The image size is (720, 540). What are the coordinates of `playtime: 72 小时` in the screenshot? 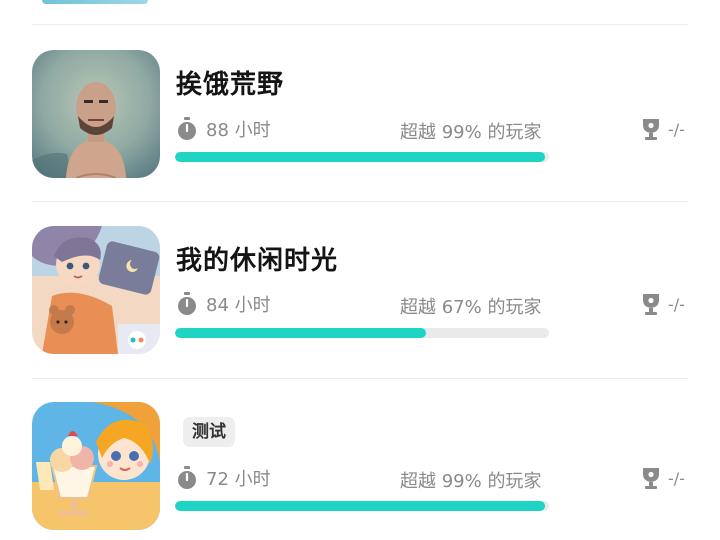 It's located at (223, 478).